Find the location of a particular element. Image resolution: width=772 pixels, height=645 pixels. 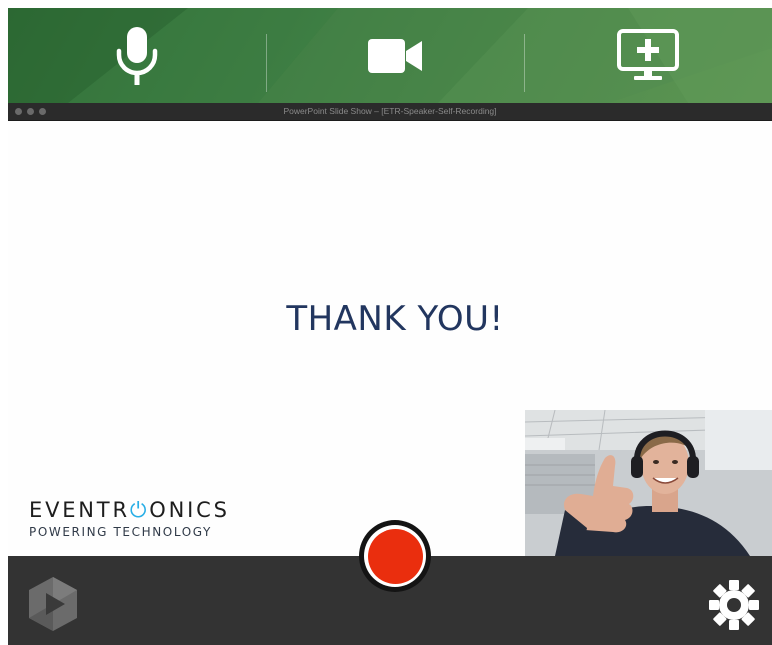

logo-word-part: ONICS is located at coordinates (189, 510).